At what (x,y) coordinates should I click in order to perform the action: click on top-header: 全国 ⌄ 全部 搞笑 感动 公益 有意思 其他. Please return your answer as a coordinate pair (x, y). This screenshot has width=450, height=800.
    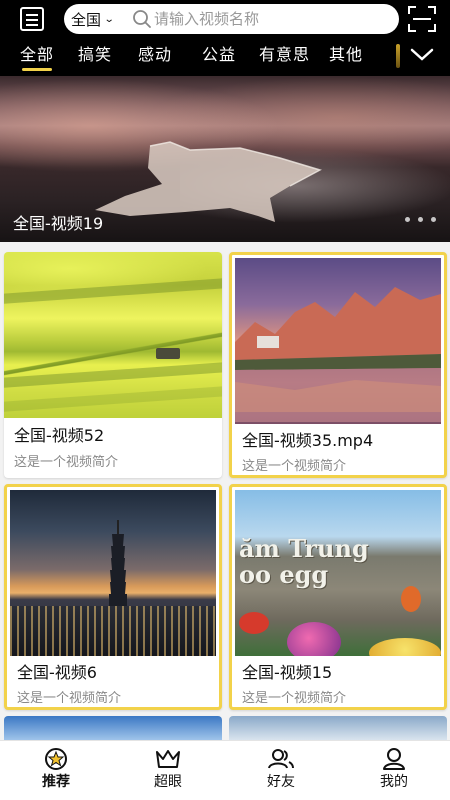
    Looking at the image, I should click on (225, 38).